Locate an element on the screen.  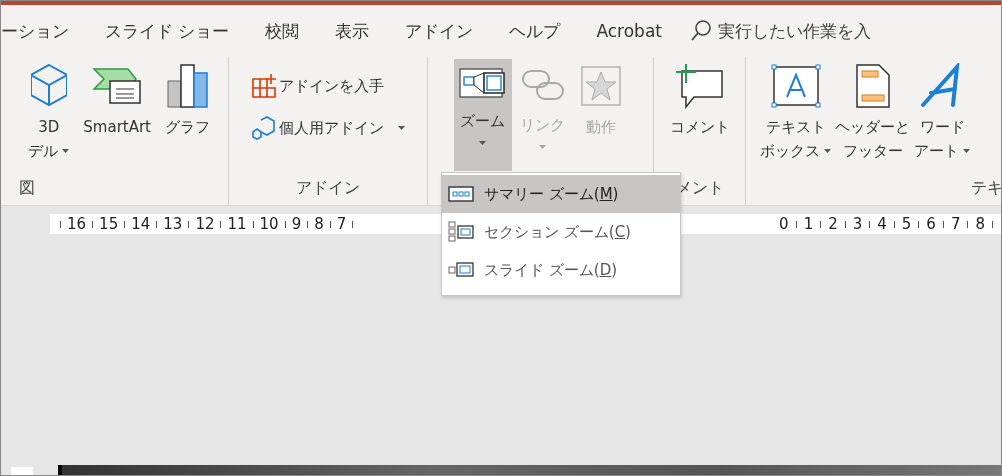
button-label: ボックス is located at coordinates (790, 151).